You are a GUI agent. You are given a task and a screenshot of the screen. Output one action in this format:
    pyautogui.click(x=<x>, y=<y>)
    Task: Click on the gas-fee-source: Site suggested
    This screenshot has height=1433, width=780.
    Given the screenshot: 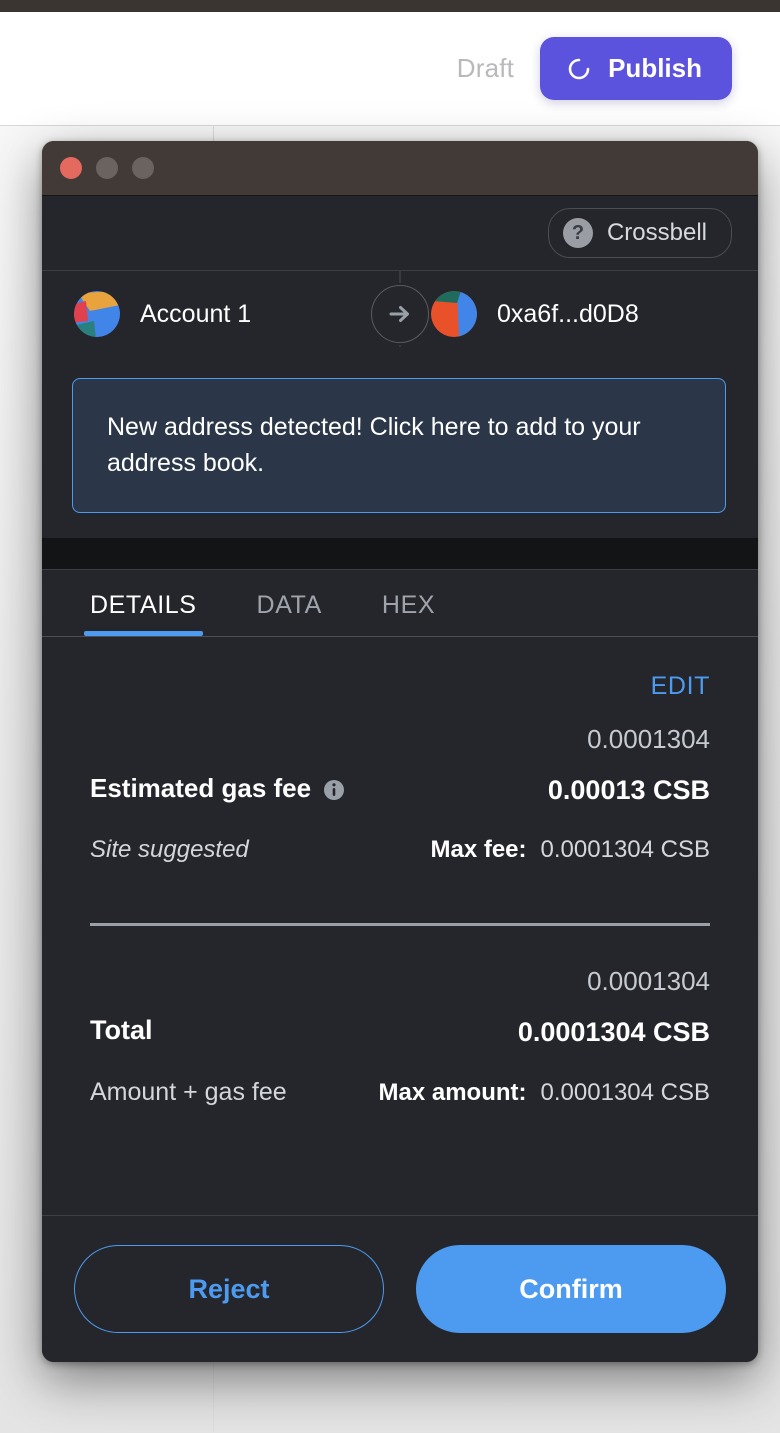 What is the action you would take?
    pyautogui.click(x=169, y=850)
    